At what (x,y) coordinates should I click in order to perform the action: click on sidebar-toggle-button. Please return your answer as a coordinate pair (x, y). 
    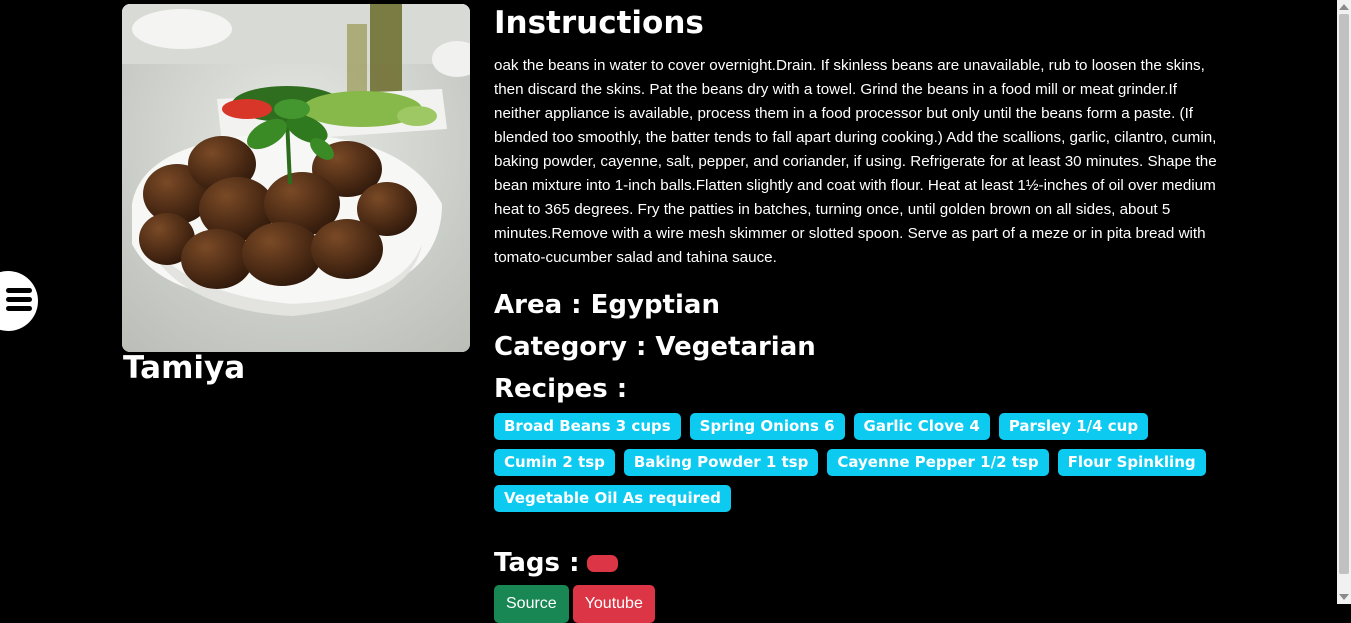
    Looking at the image, I should click on (19, 301).